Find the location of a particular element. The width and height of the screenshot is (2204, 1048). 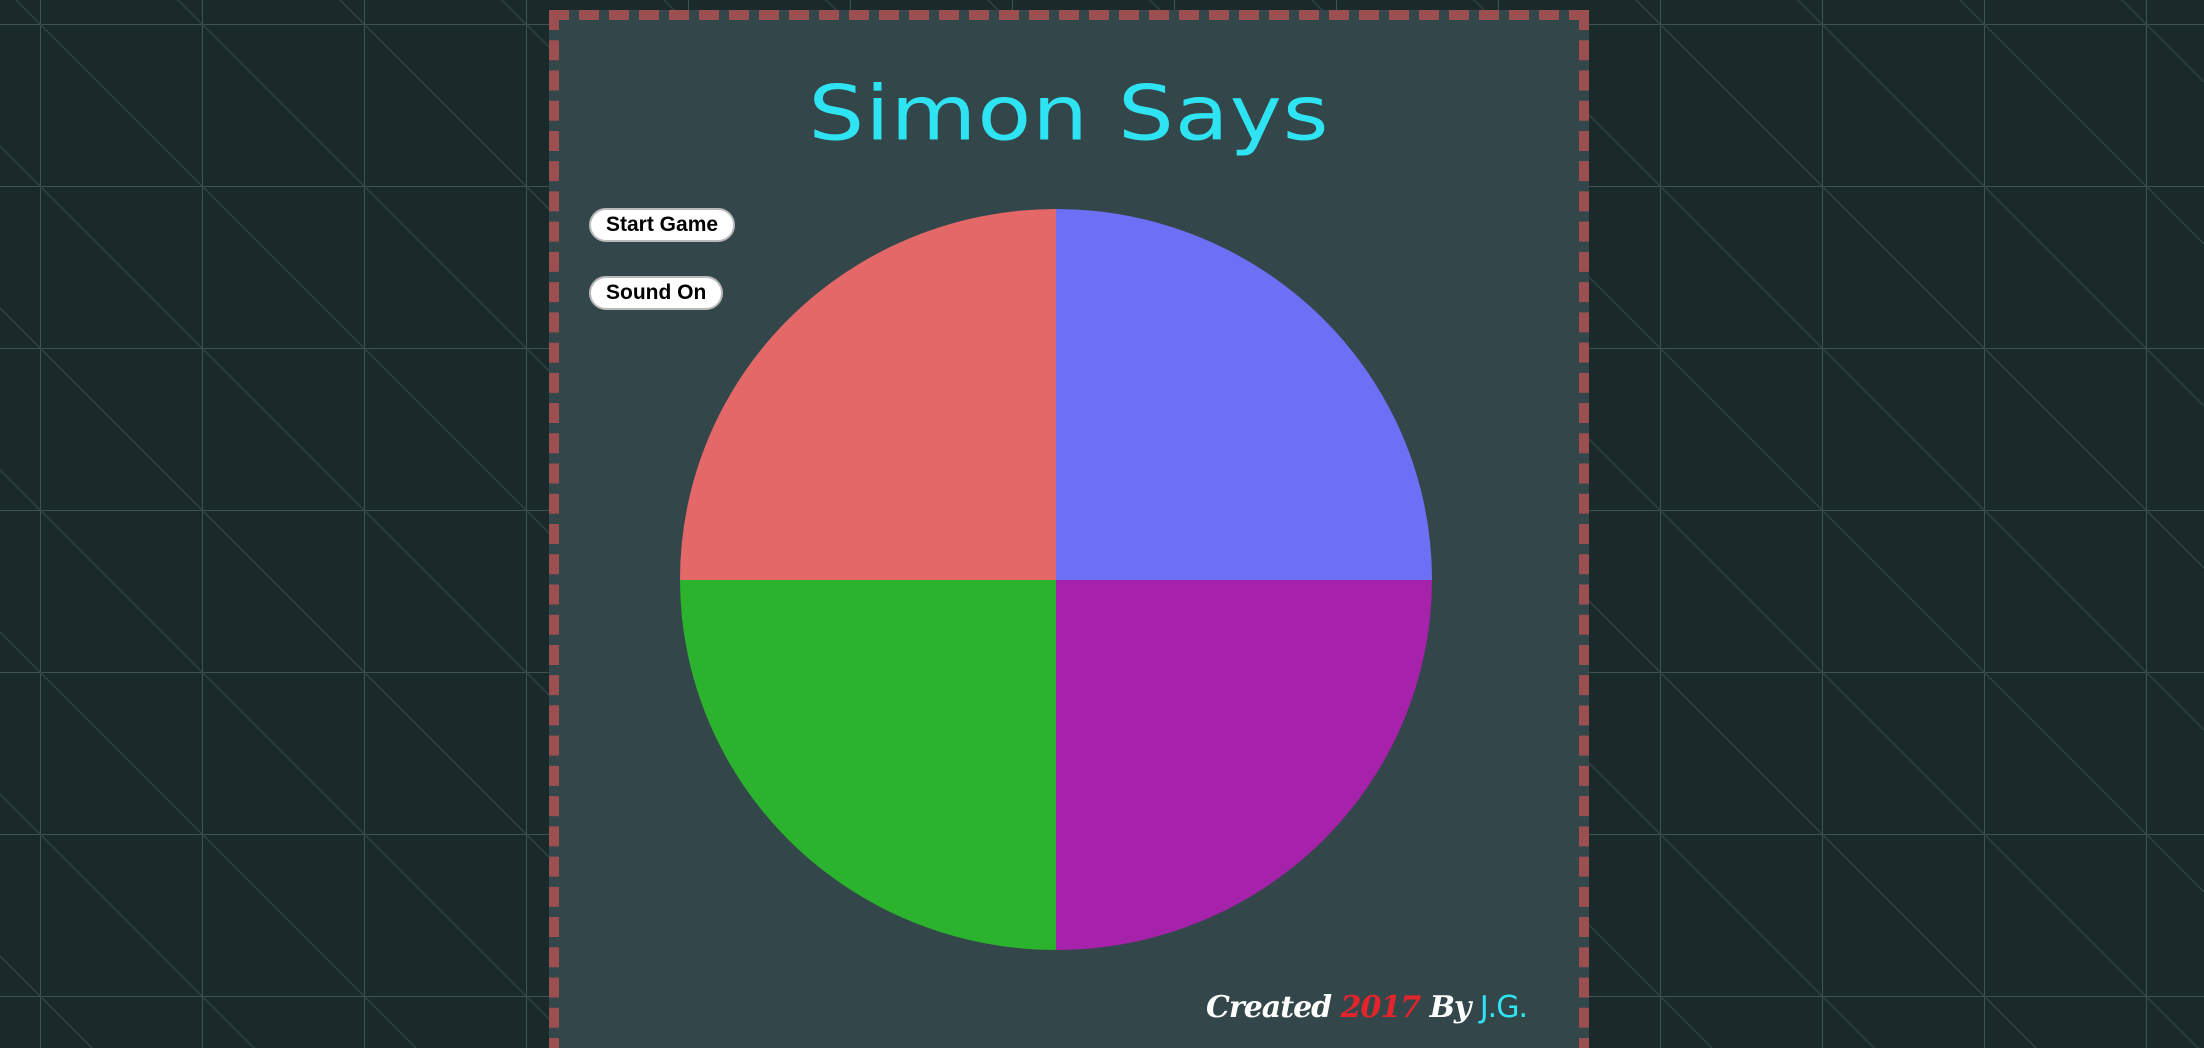

game-title: Simon Says is located at coordinates (1069, 113).